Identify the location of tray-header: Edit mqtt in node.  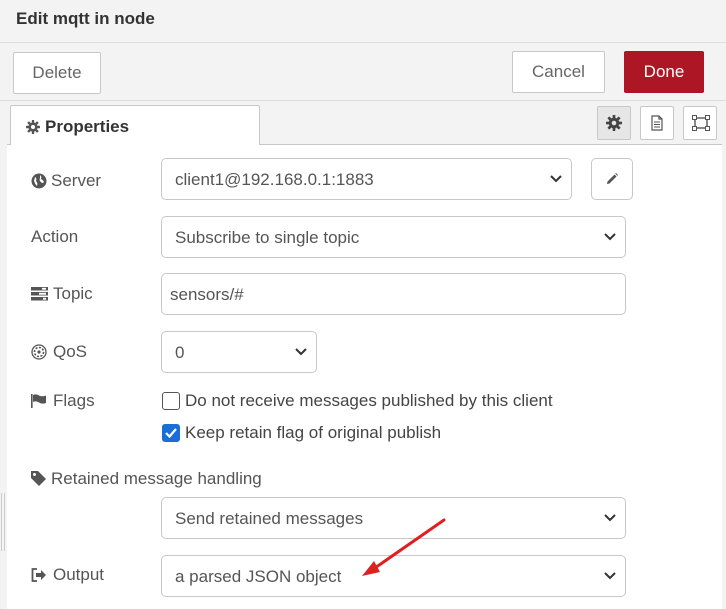
(363, 21).